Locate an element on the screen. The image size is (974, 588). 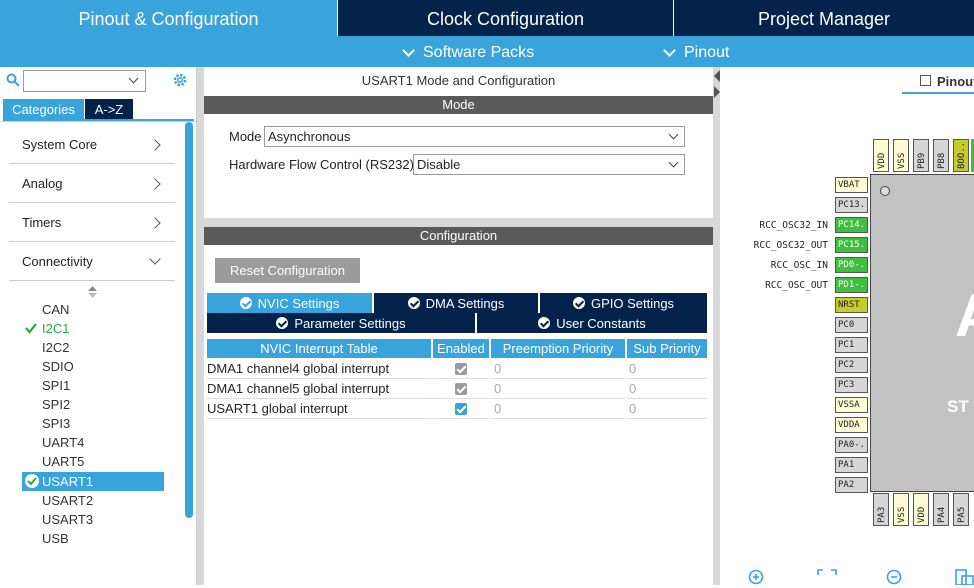
splitter is located at coordinates (716, 326).